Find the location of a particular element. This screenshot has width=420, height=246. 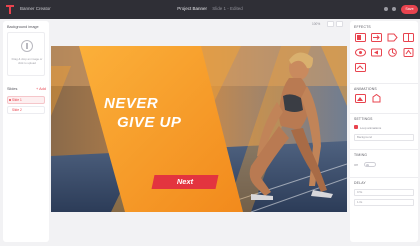

wipe-effect-icon is located at coordinates (392, 37).